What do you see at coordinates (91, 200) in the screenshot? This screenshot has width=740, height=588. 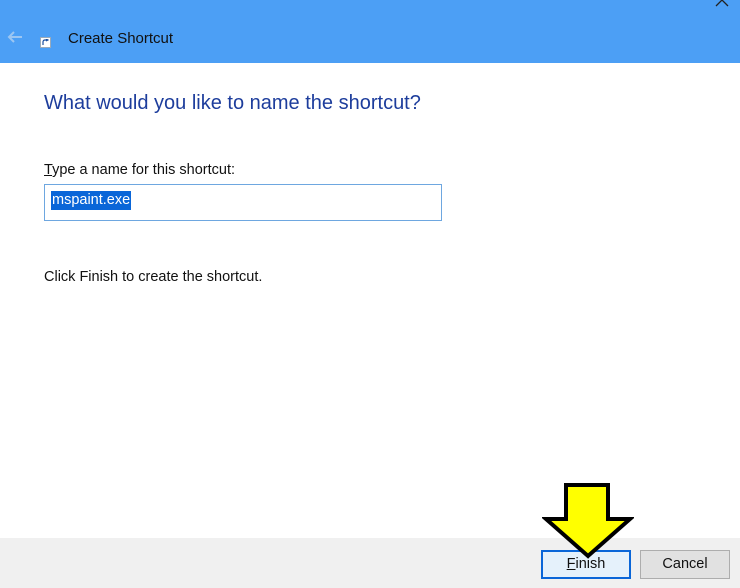 I see `shortcut-name-value: mspaint.exe` at bounding box center [91, 200].